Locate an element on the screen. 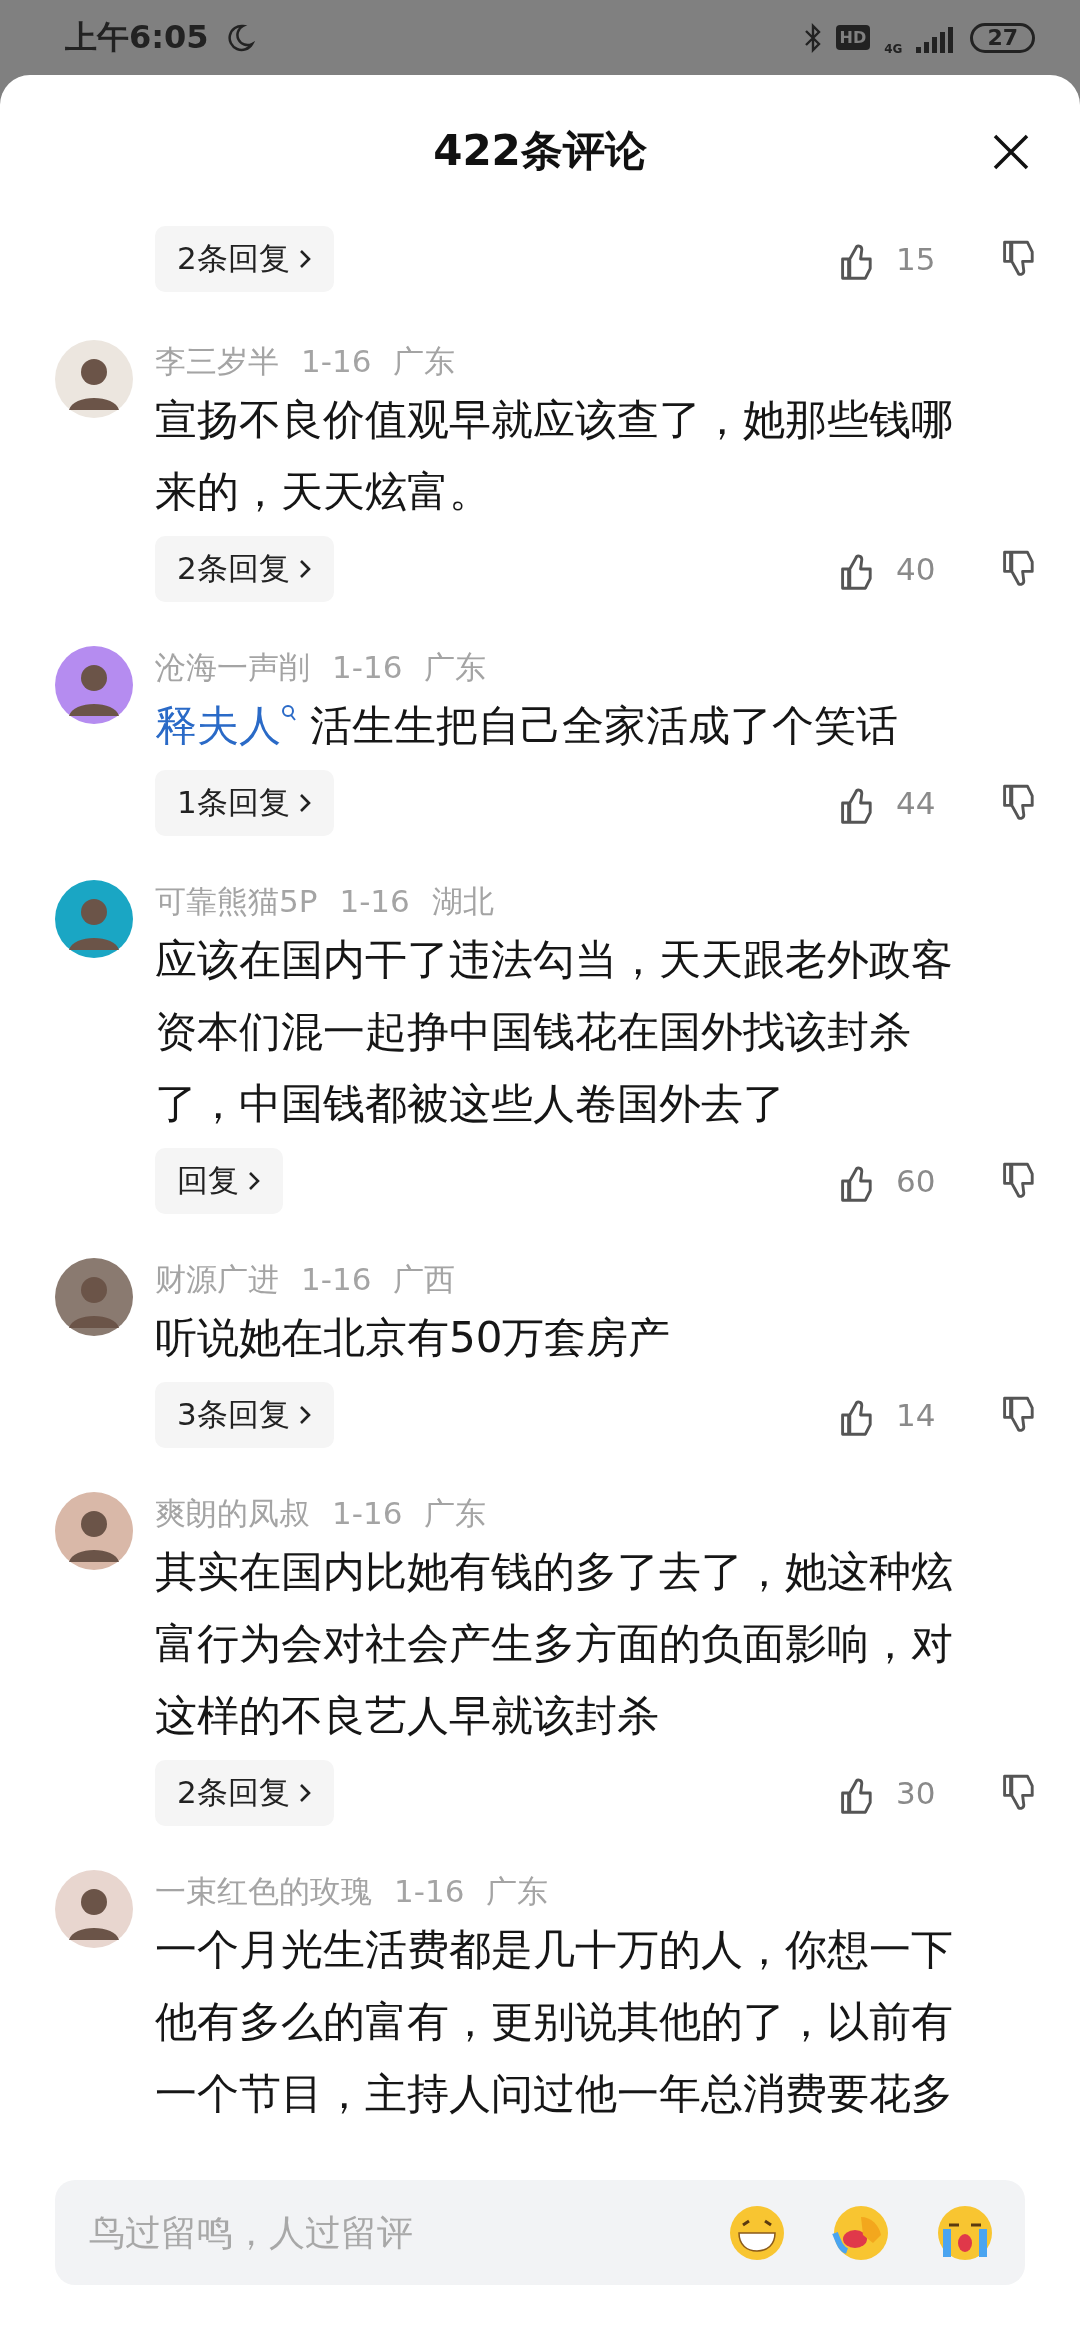 Image resolution: width=1080 pixels, height=2340 pixels. bluetooth-icon is located at coordinates (812, 37).